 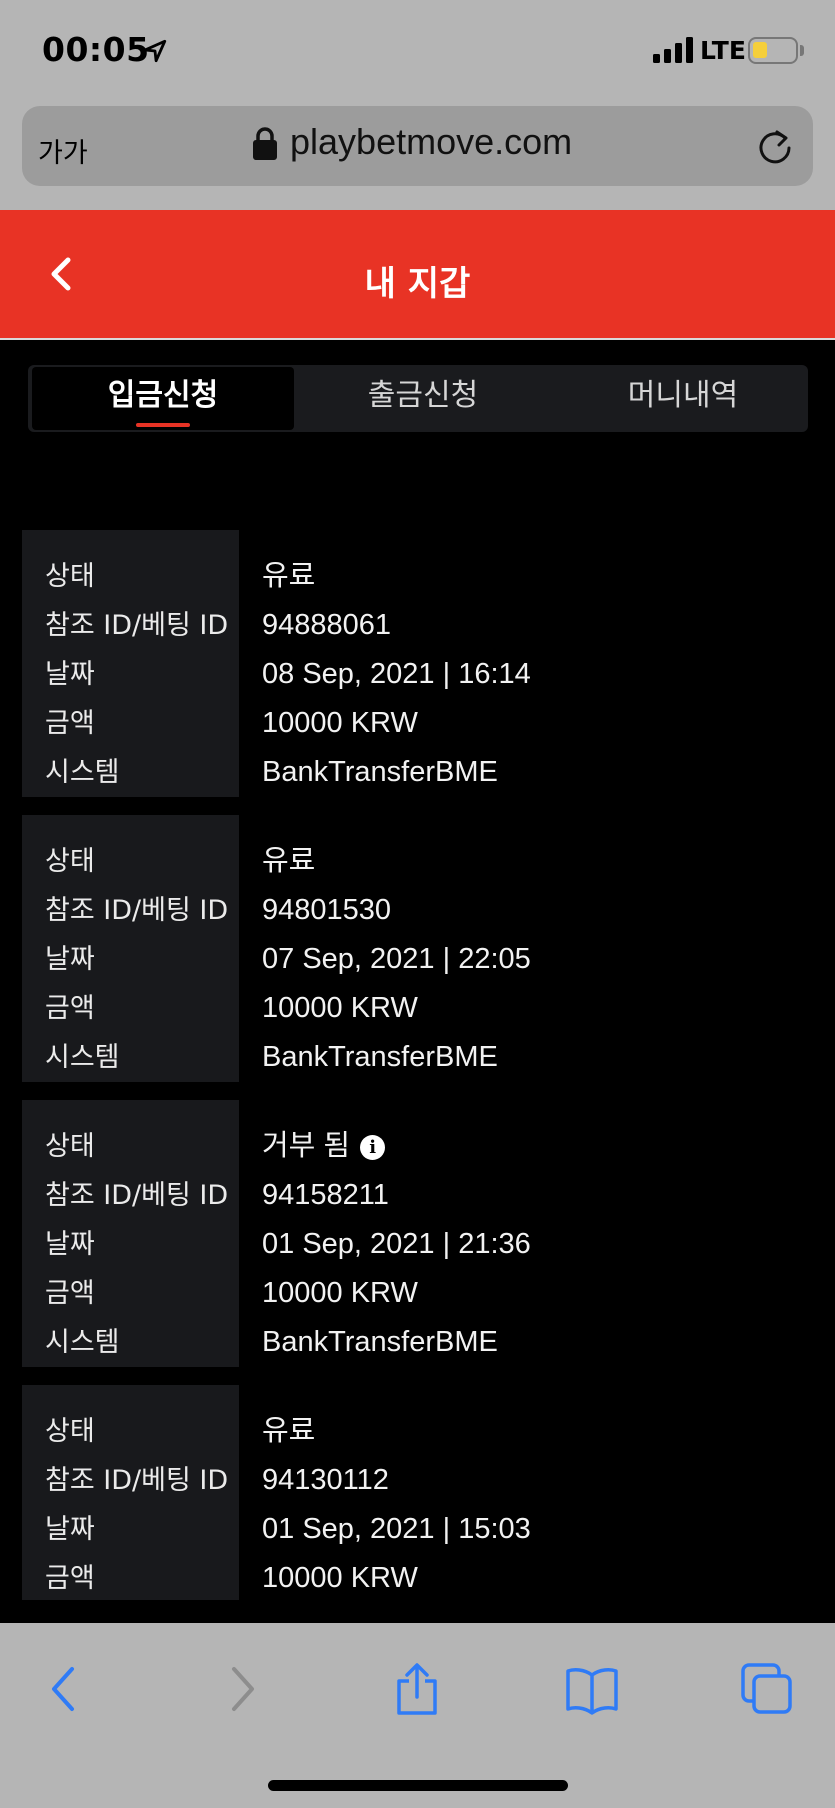 What do you see at coordinates (723, 50) in the screenshot?
I see `network-type: LTE` at bounding box center [723, 50].